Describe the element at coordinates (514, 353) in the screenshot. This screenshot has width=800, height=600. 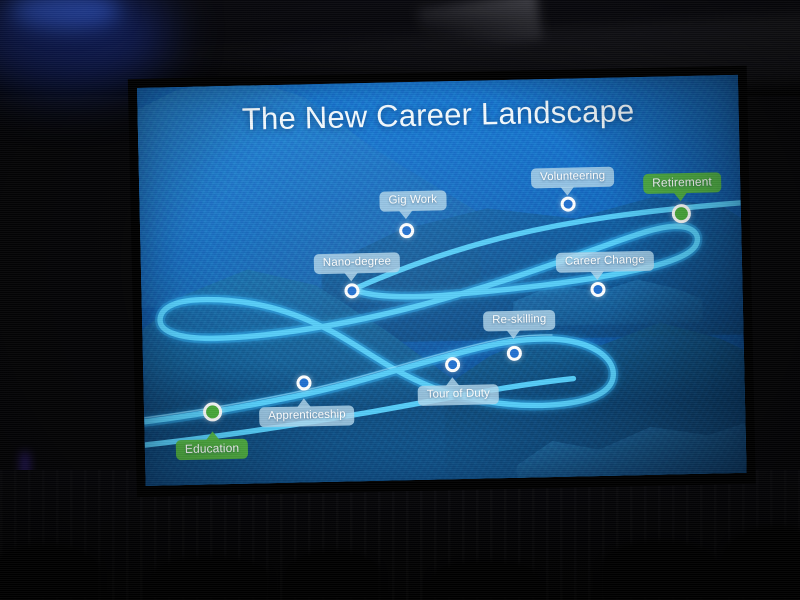
I see `milestone-node-re-skilling` at that location.